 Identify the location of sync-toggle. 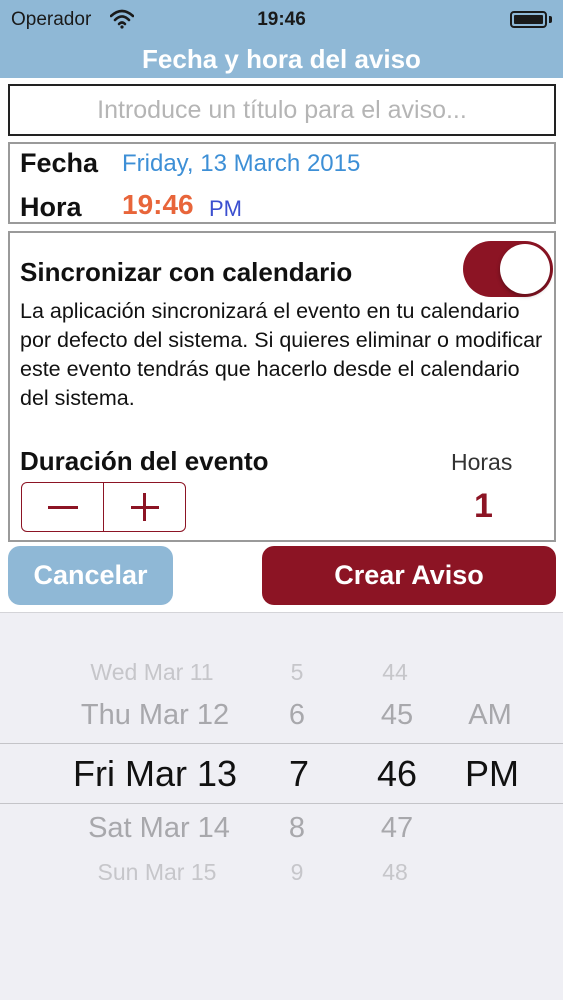
(508, 269).